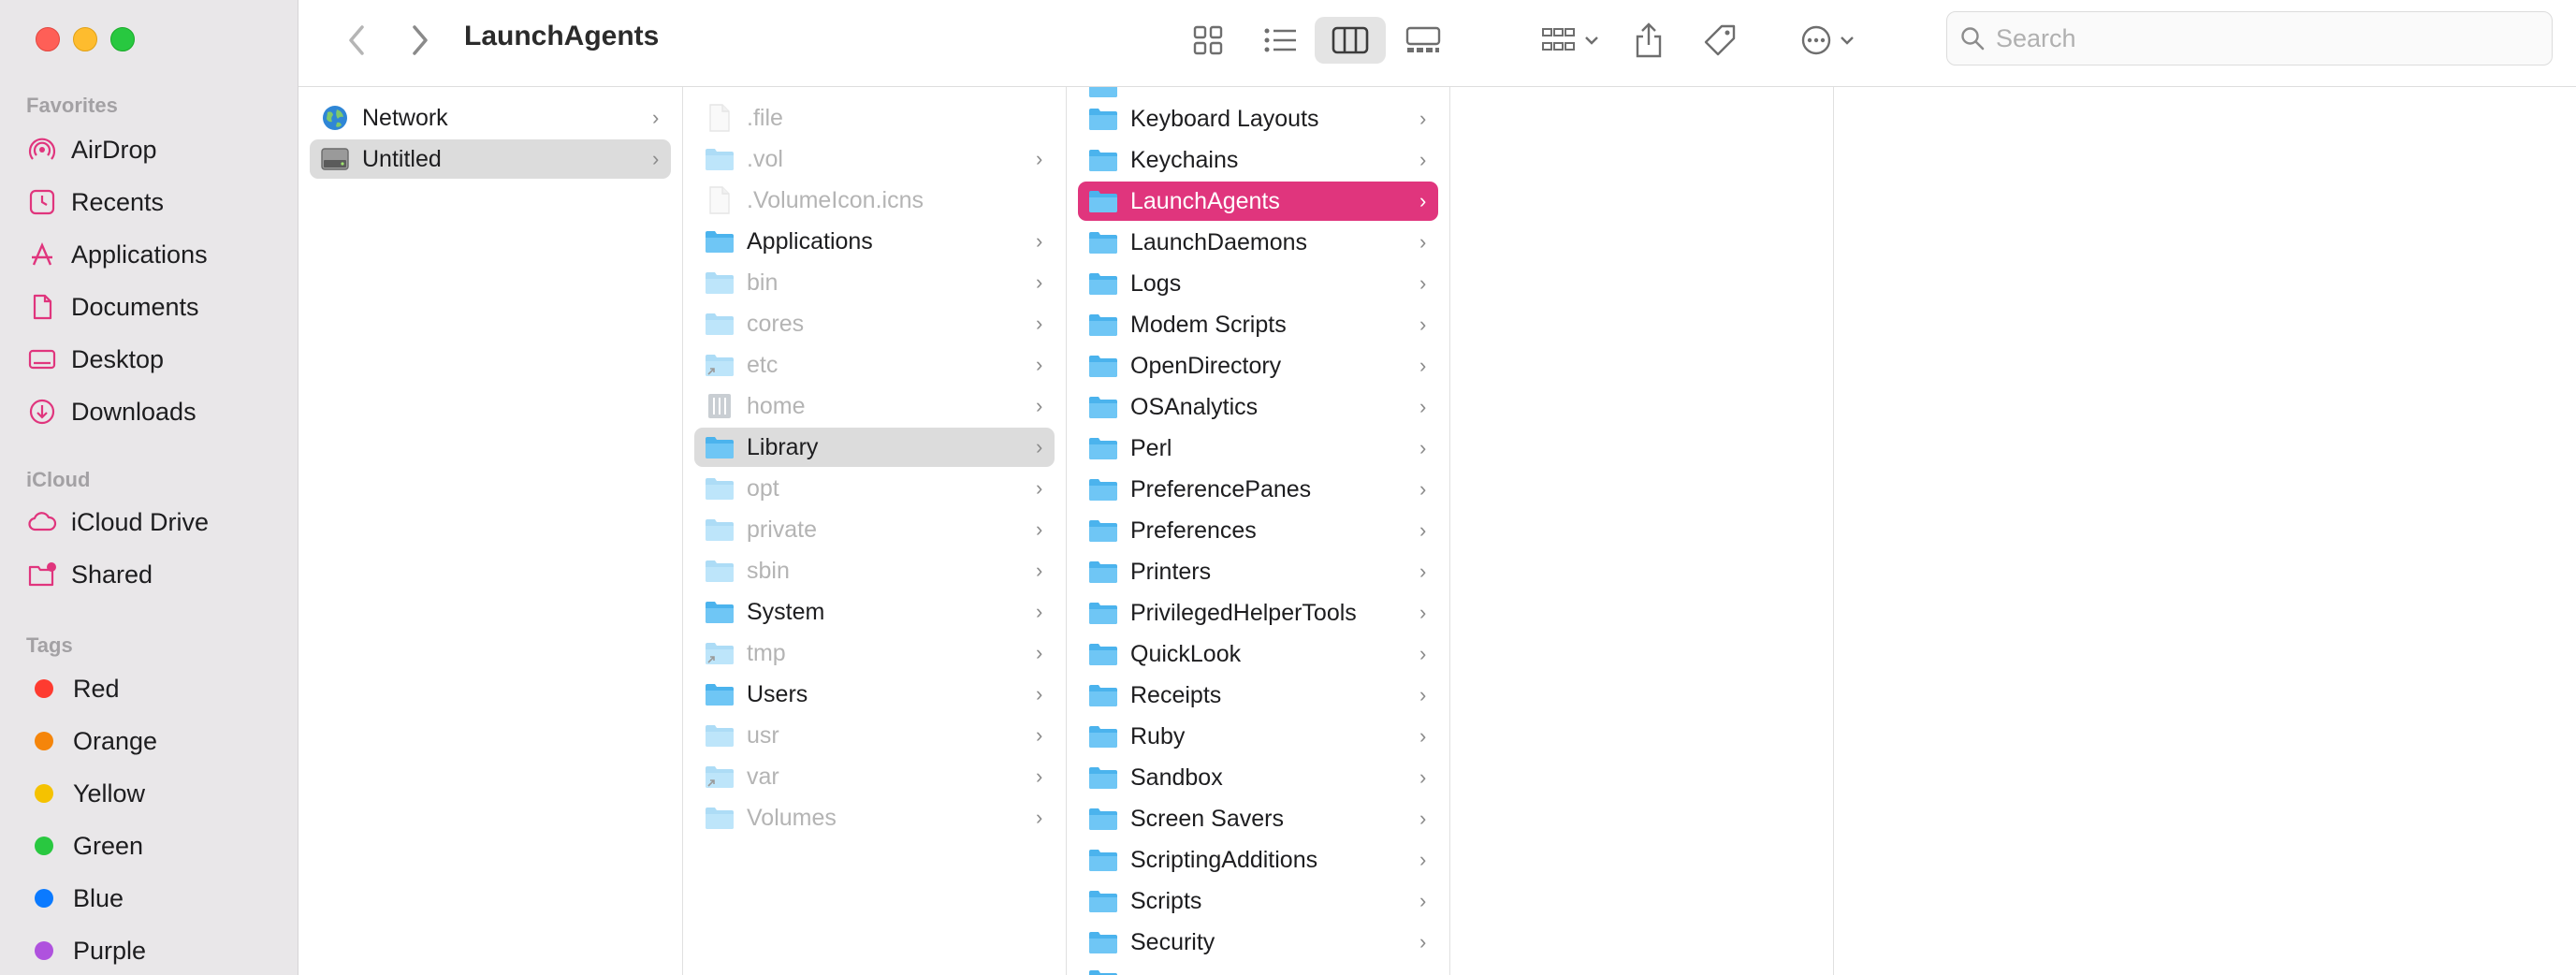  I want to click on share-button, so click(1648, 40).